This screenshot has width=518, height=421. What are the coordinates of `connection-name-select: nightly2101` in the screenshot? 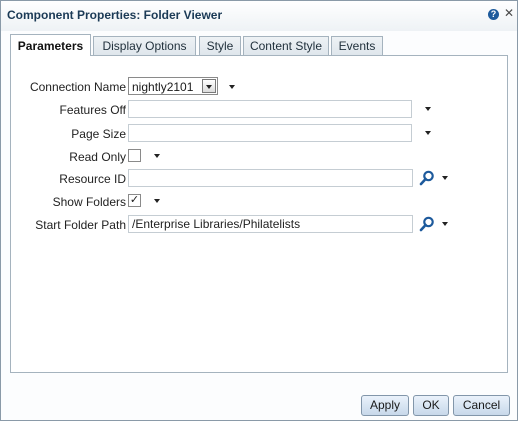 It's located at (173, 86).